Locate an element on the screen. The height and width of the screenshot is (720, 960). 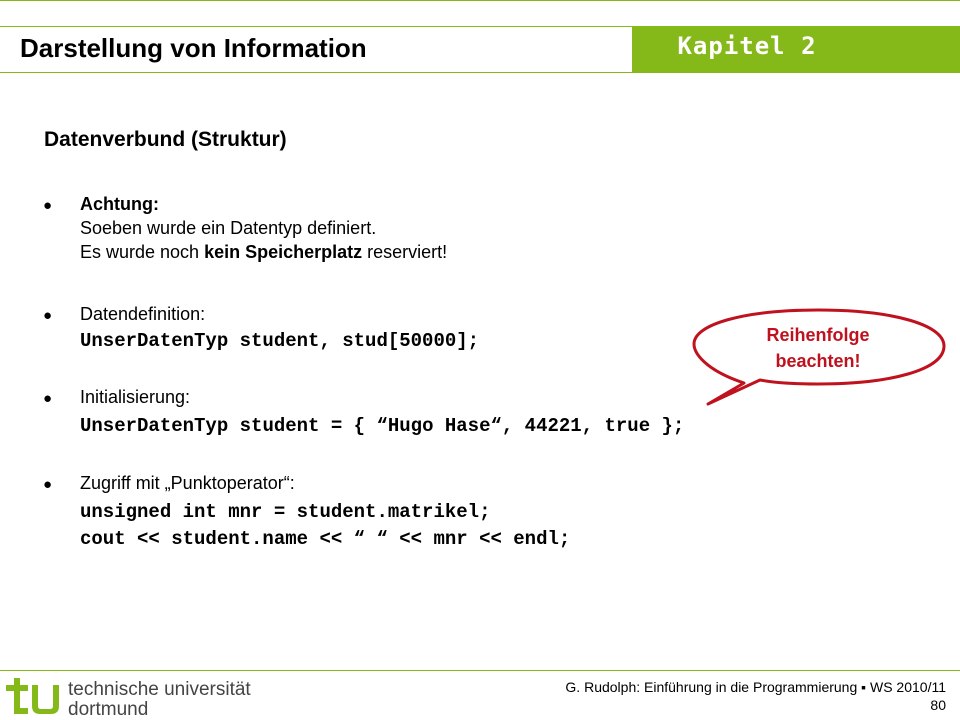
tu-logo-icon is located at coordinates (32, 696).